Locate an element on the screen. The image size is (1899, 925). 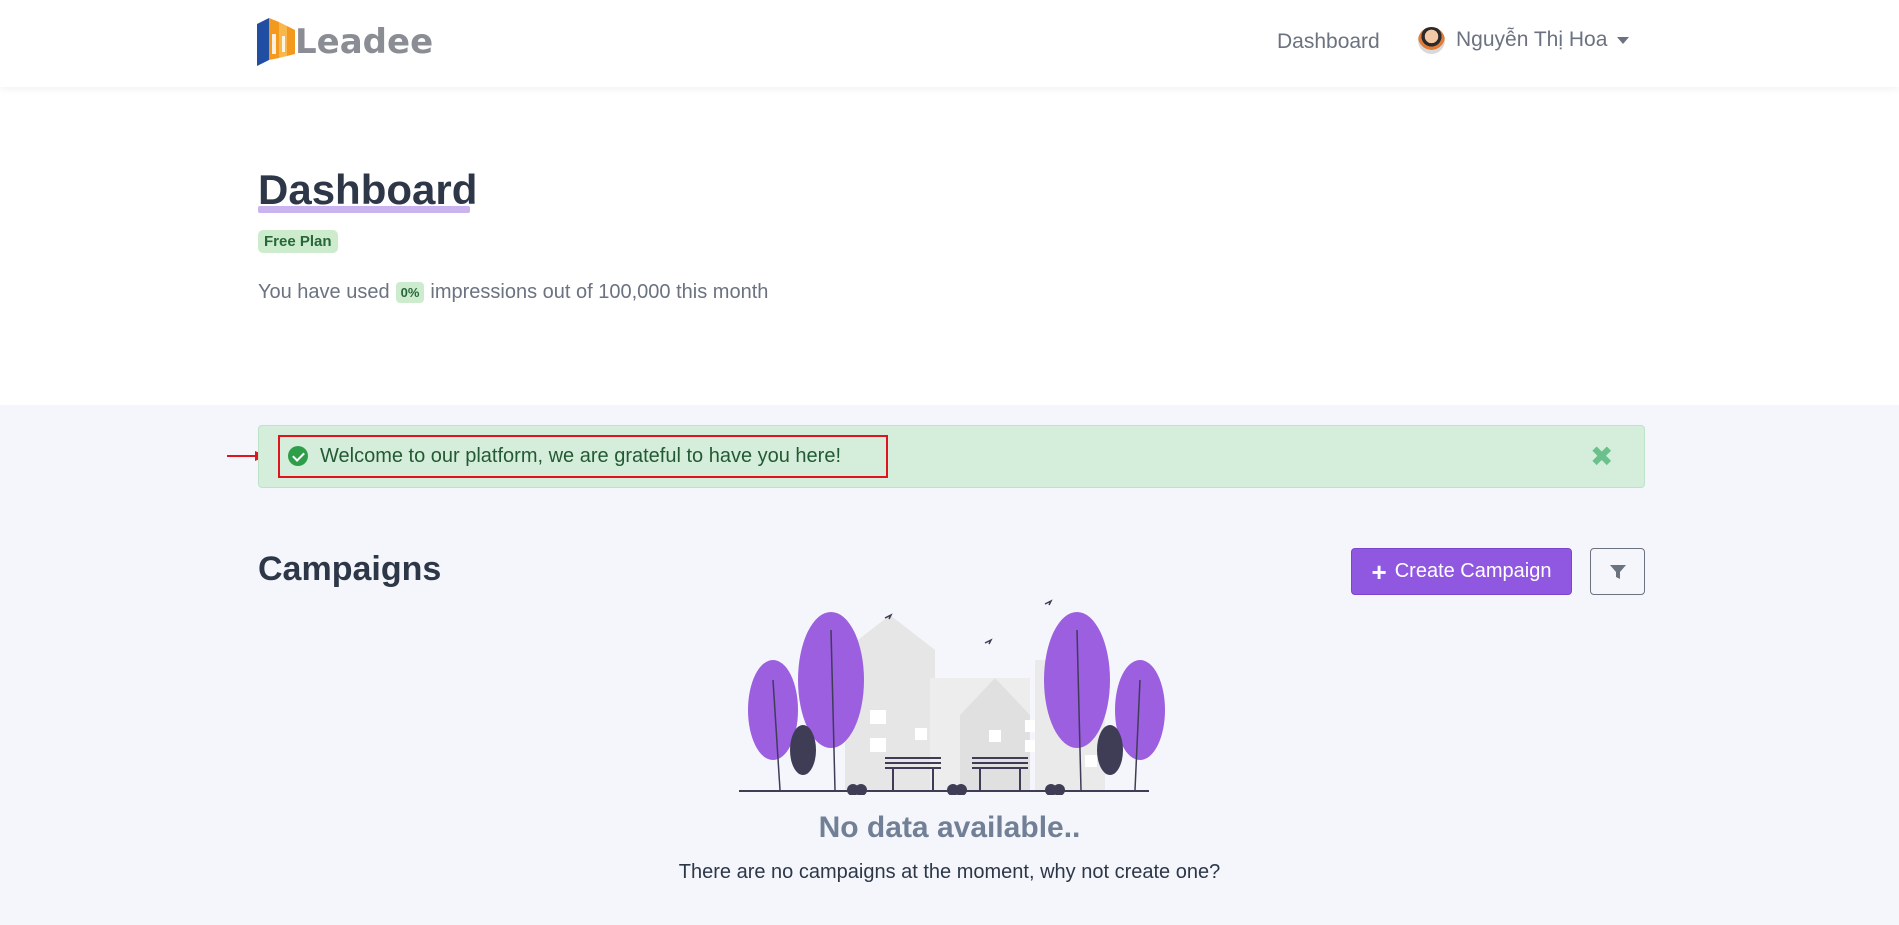
user-name: Nguyễn Thị Hoa is located at coordinates (1532, 39).